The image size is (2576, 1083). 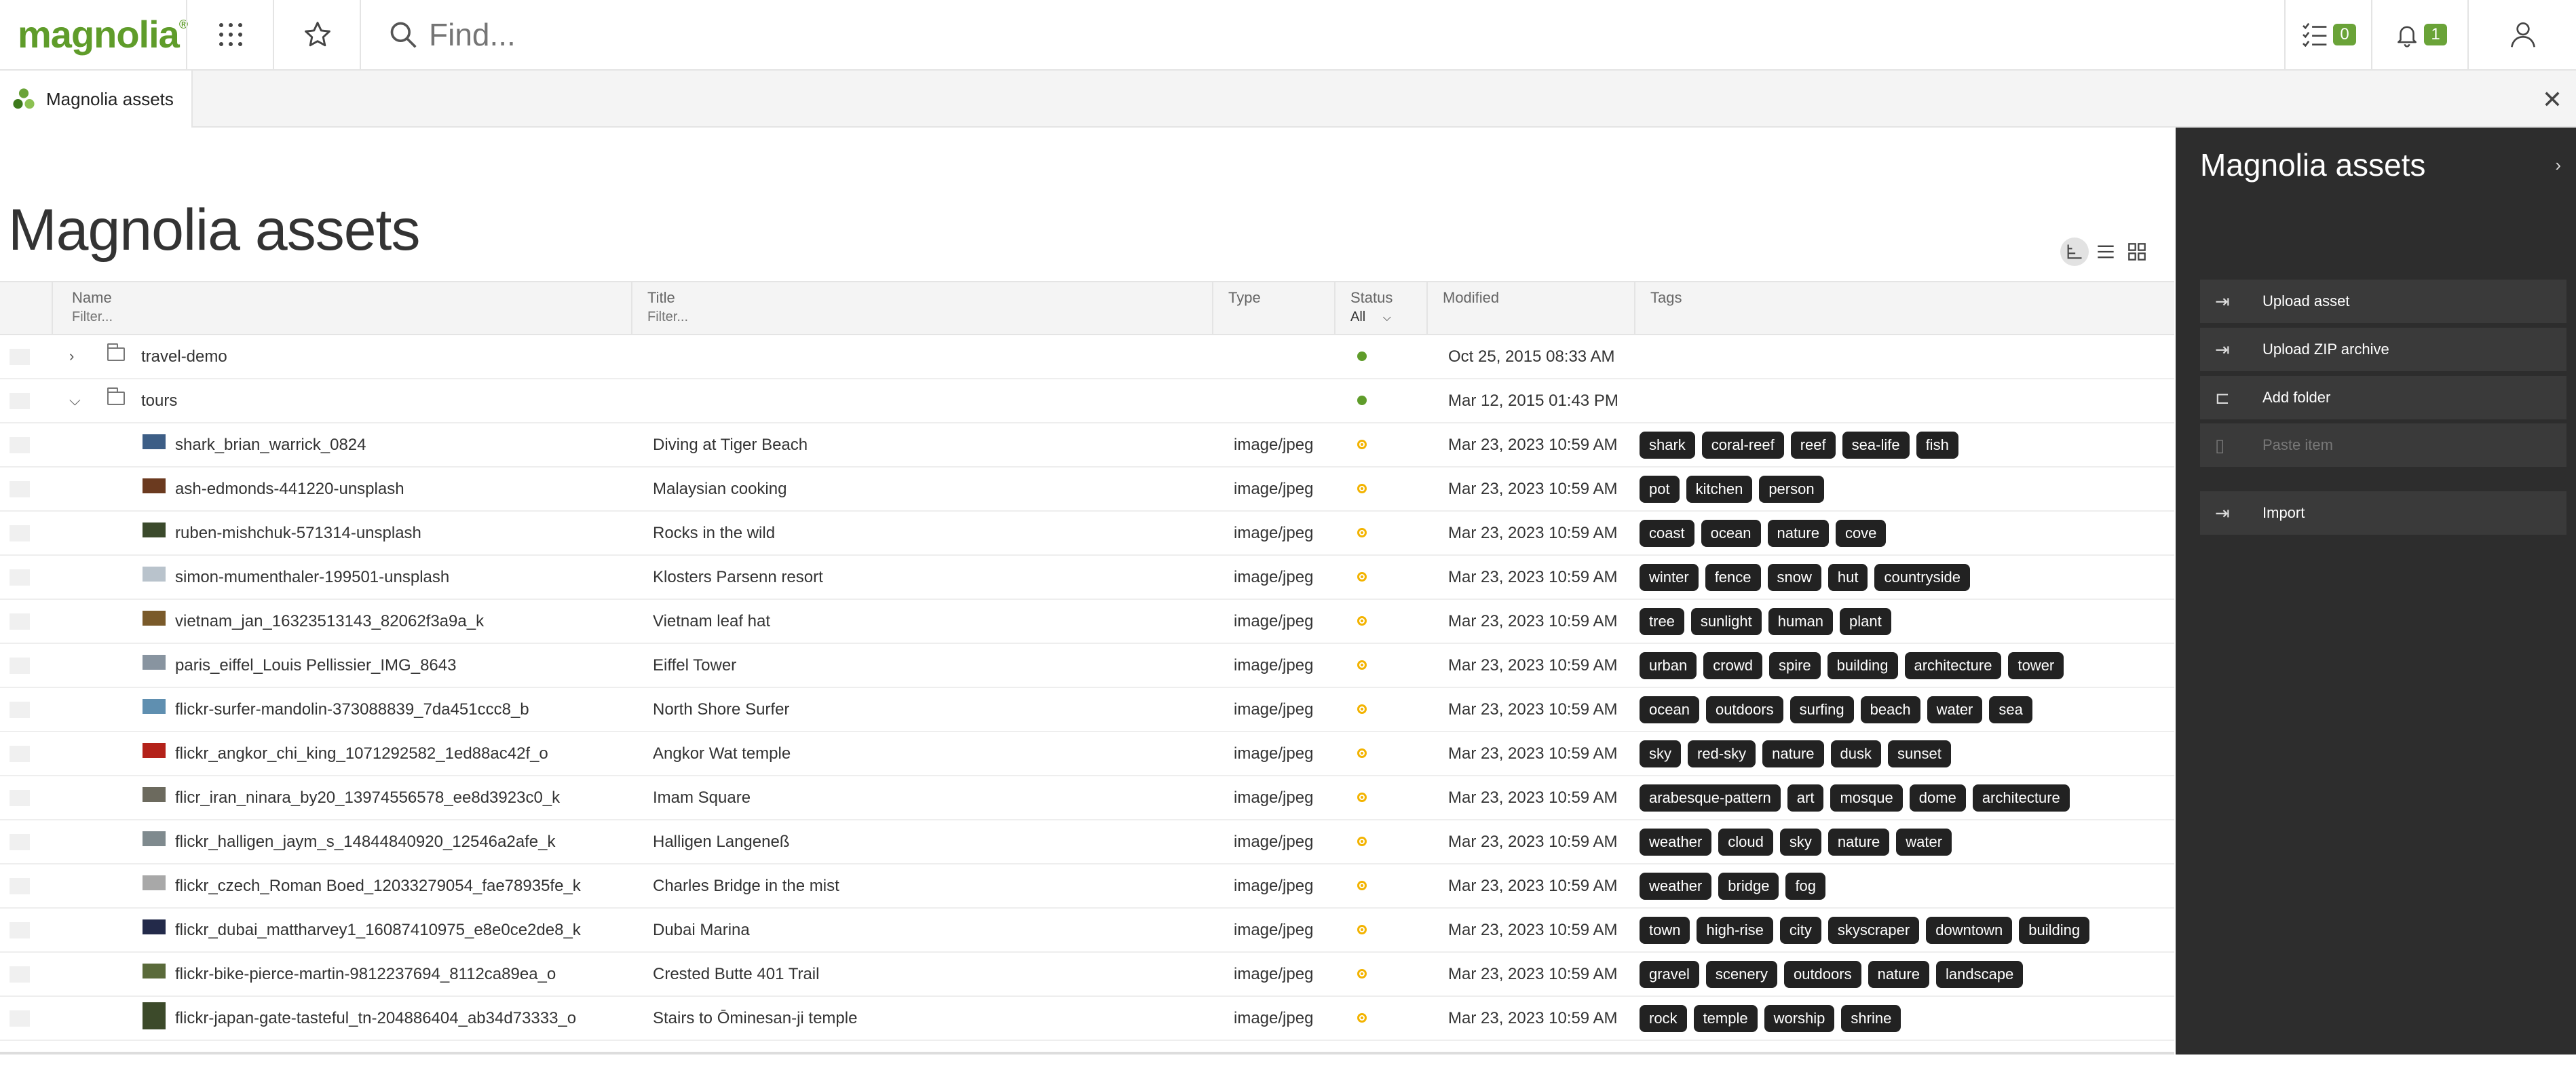 I want to click on tasks-button: 0, so click(x=2328, y=34).